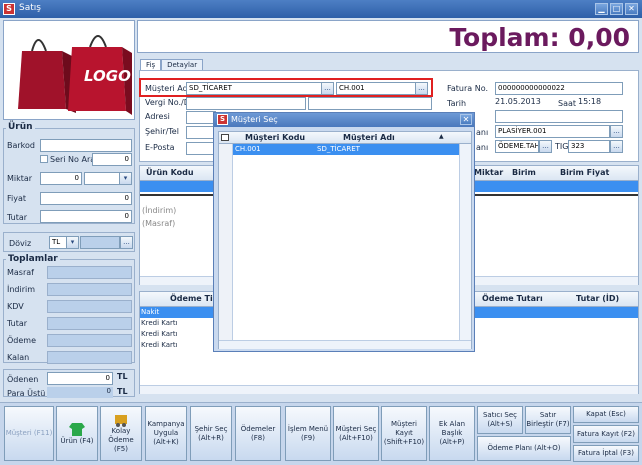 Image resolution: width=642 pixels, height=465 pixels. What do you see at coordinates (518, 101) in the screenshot?
I see `date-value: 21.05.2013` at bounding box center [518, 101].